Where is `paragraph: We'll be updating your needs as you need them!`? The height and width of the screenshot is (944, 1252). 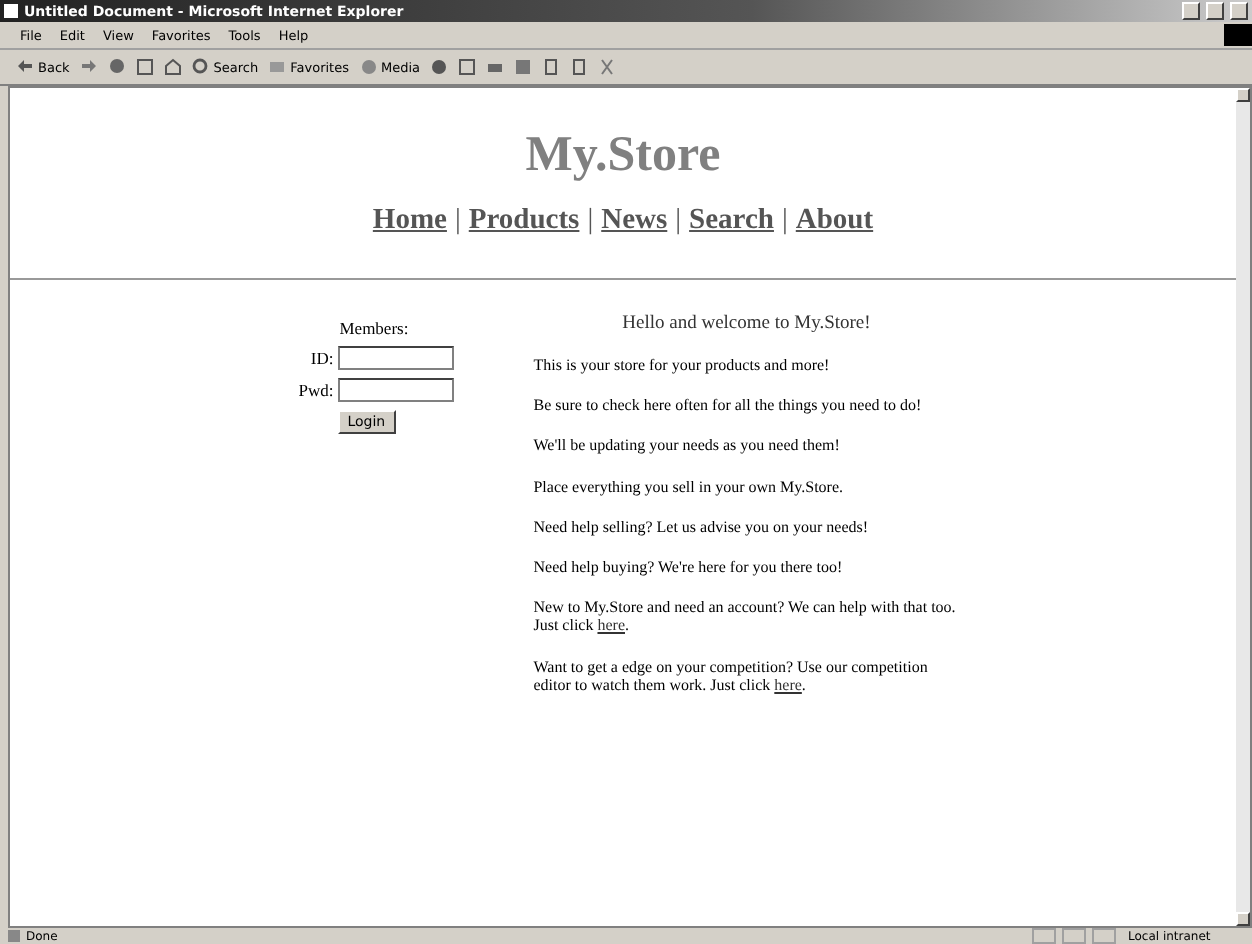 paragraph: We'll be updating your needs as you need them! is located at coordinates (687, 446).